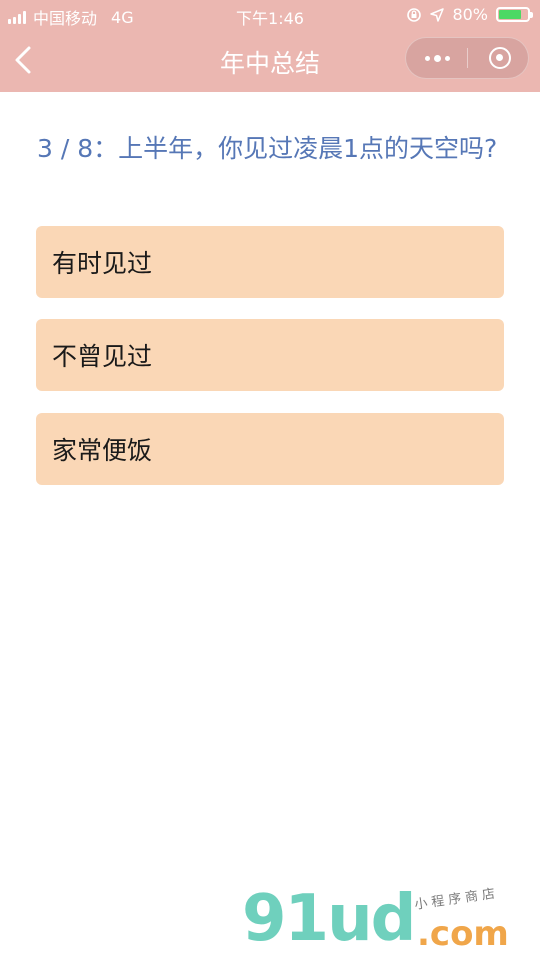 Image resolution: width=540 pixels, height=960 pixels. I want to click on location-icon, so click(437, 14).